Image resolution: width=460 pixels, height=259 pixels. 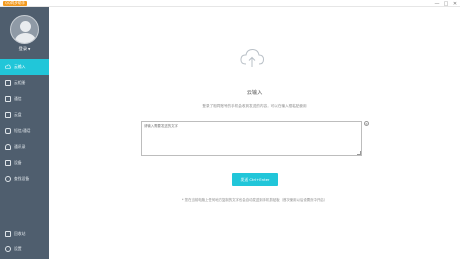 What do you see at coordinates (24, 115) in the screenshot?
I see `sidebar-item-cloud-disk: 云盘` at bounding box center [24, 115].